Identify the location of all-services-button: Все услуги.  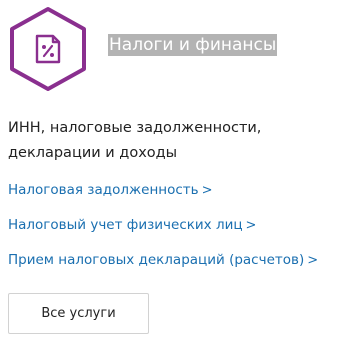
(78, 313).